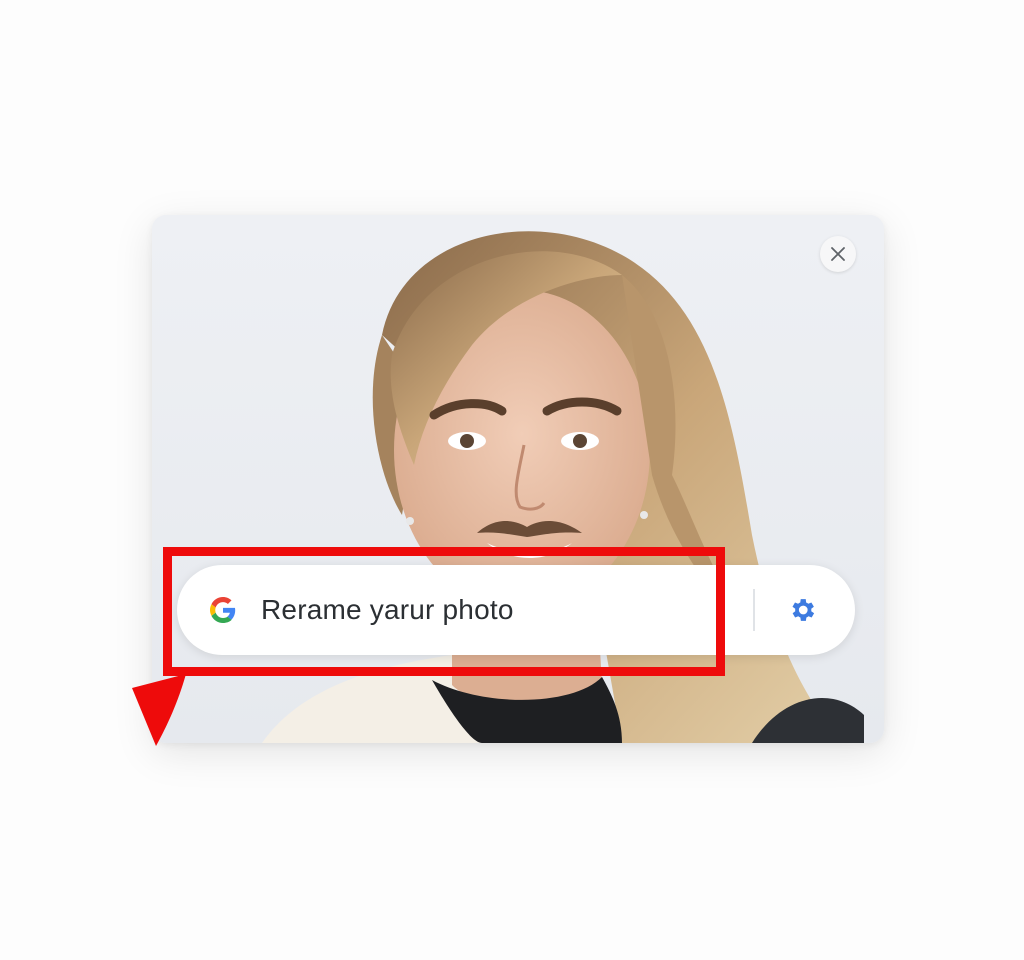 The width and height of the screenshot is (1024, 960). I want to click on settings-button, so click(802, 610).